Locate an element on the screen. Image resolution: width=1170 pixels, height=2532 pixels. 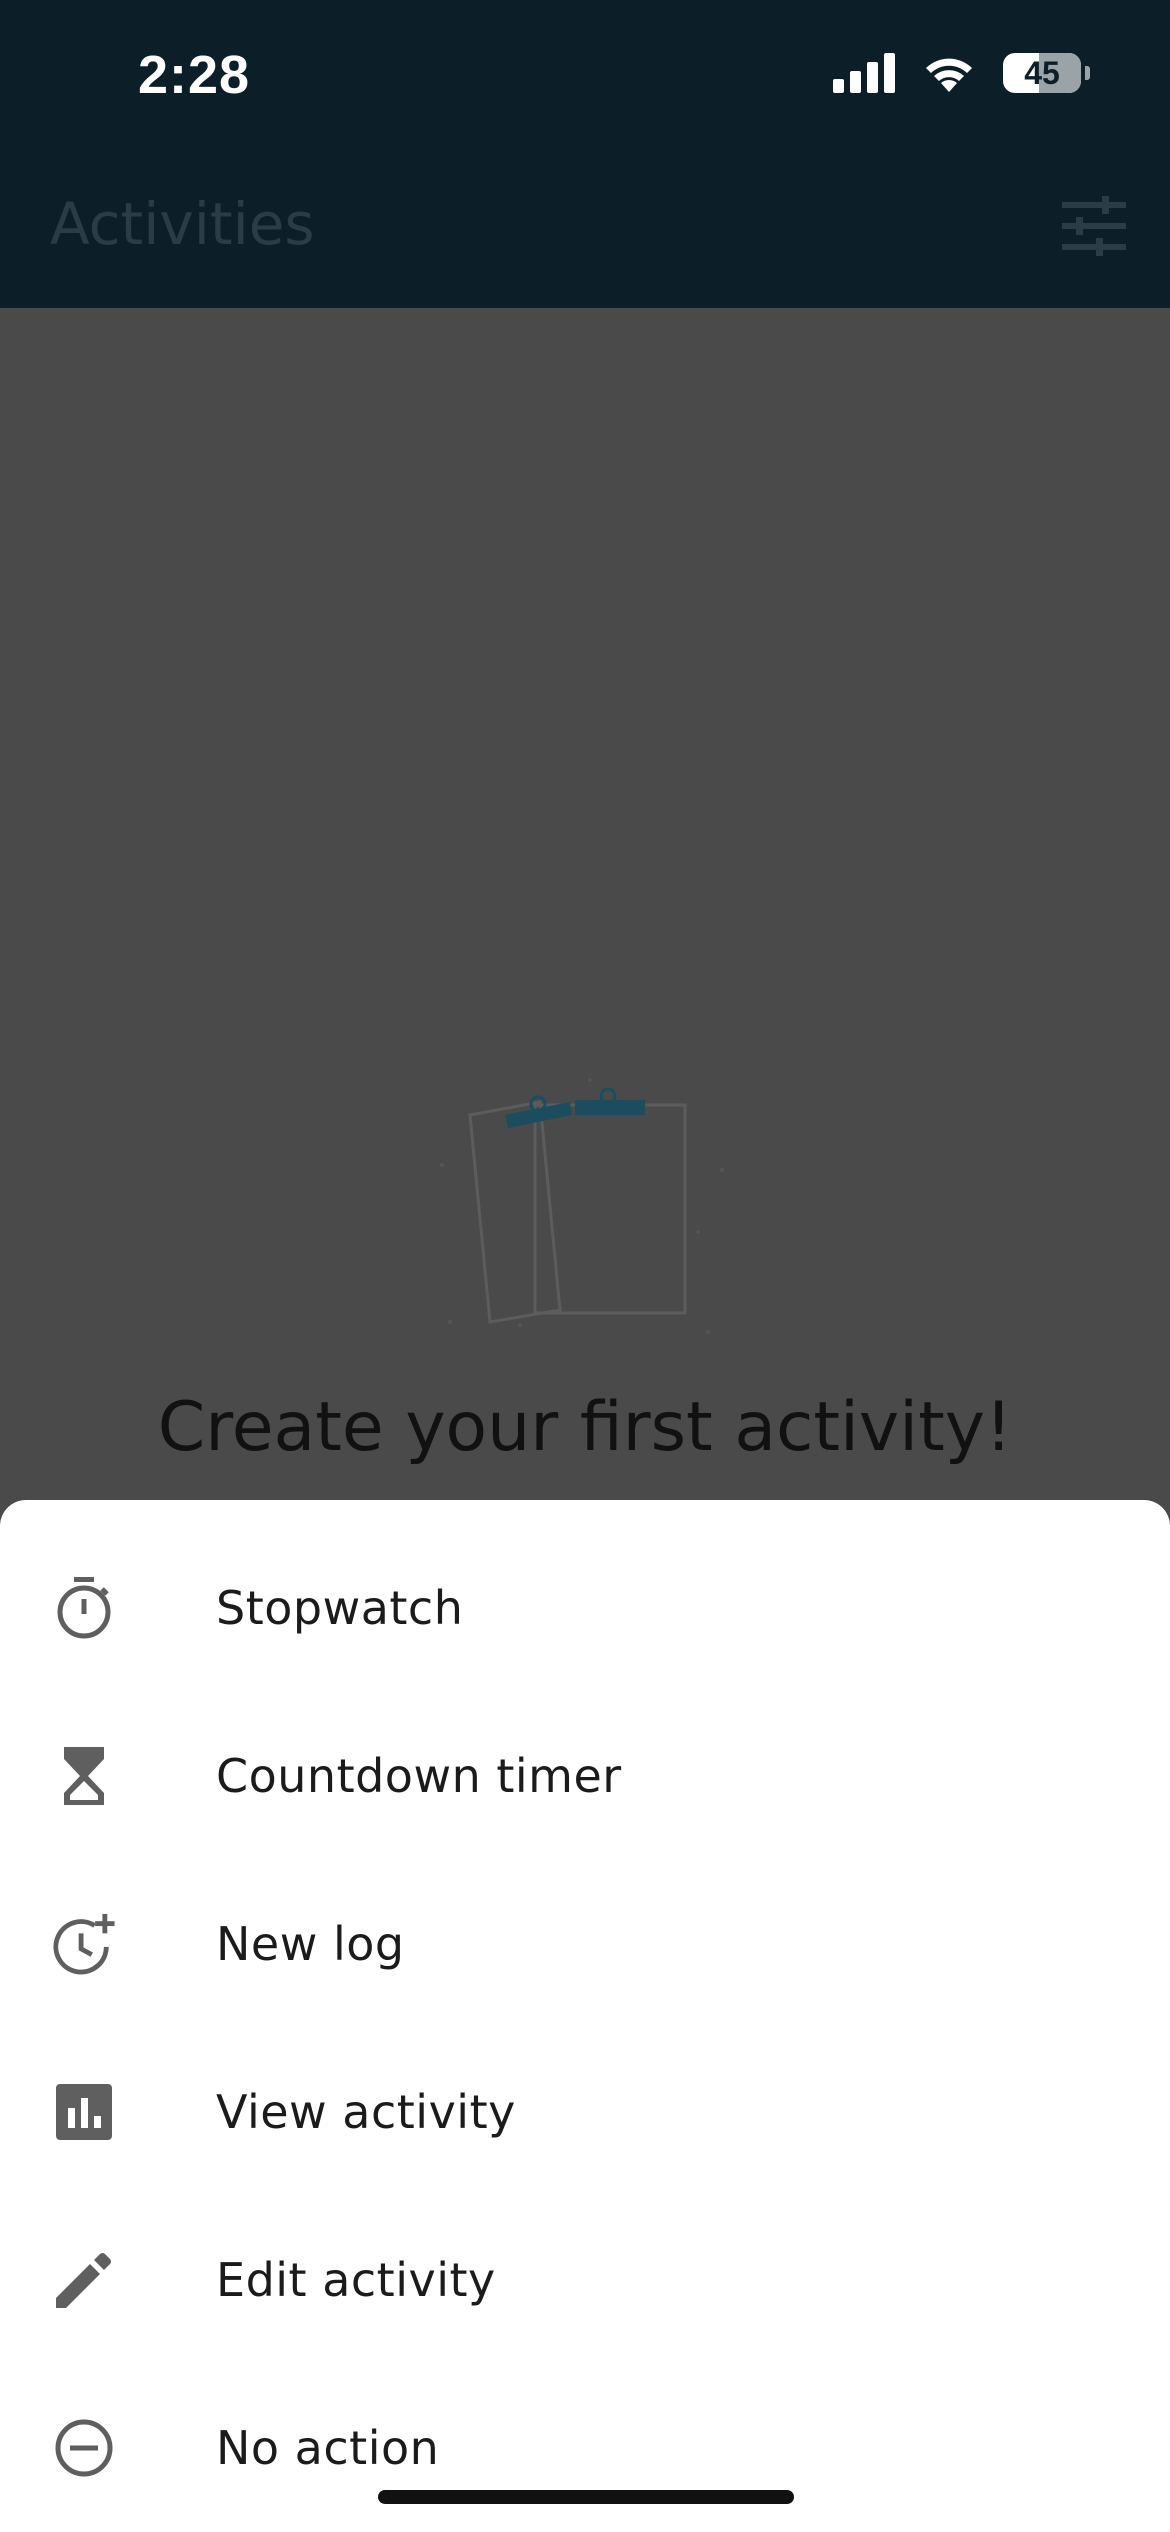
battery-icon: 45 is located at coordinates (1042, 73).